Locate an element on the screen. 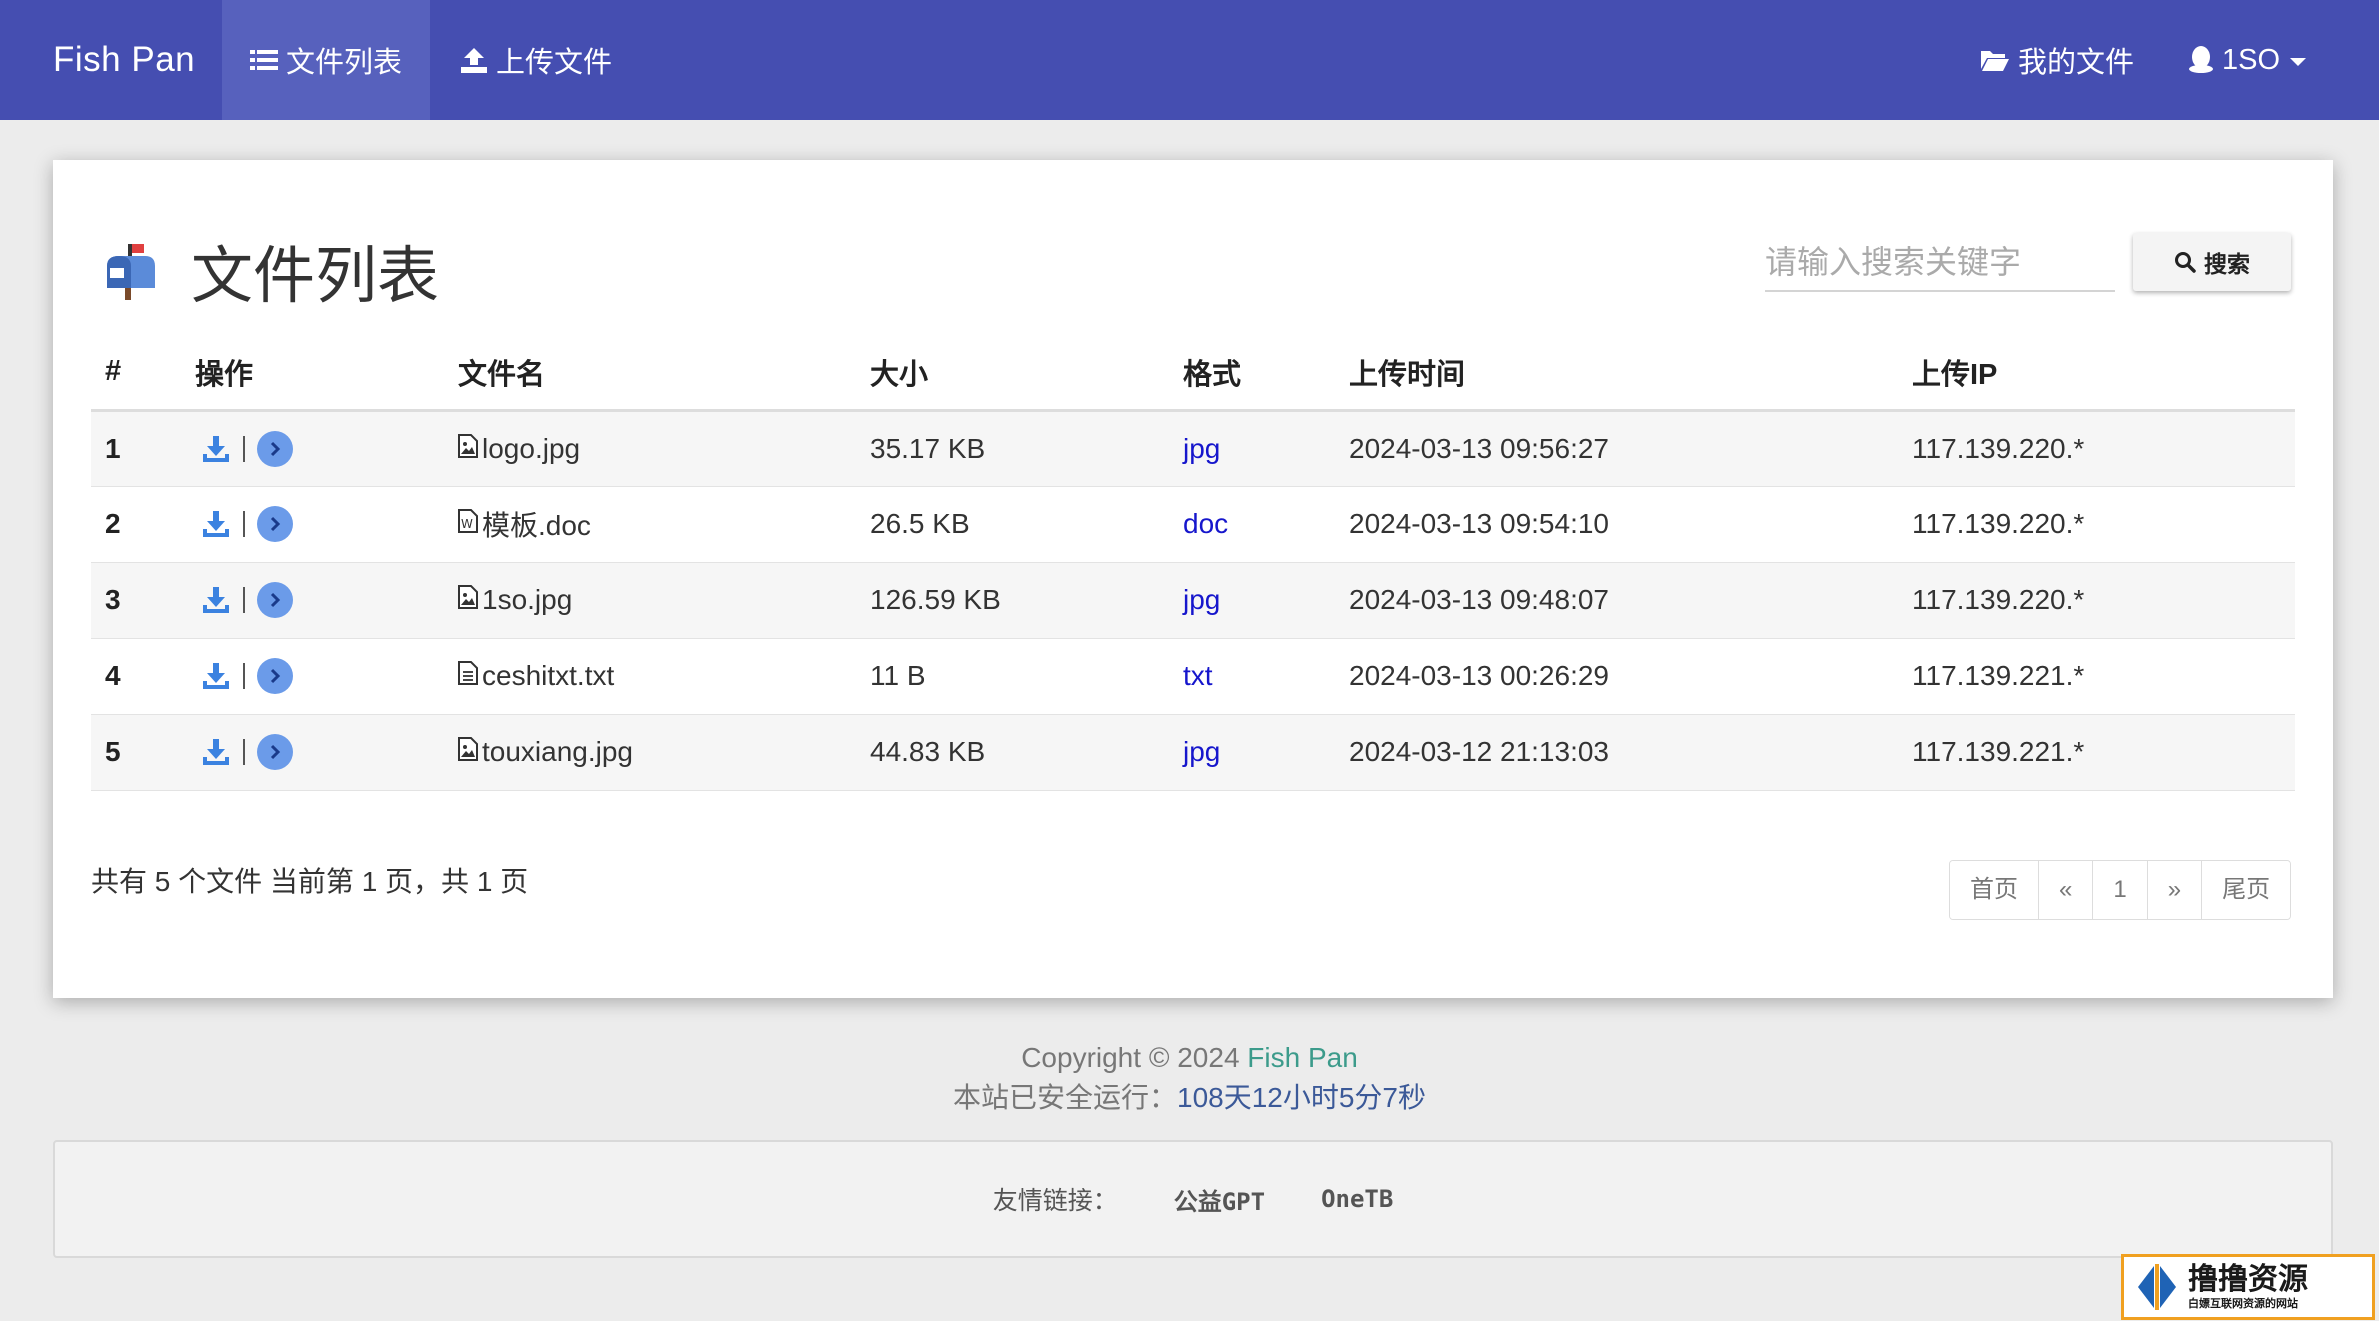 This screenshot has width=2379, height=1321. page-prev-button: « is located at coordinates (2066, 890).